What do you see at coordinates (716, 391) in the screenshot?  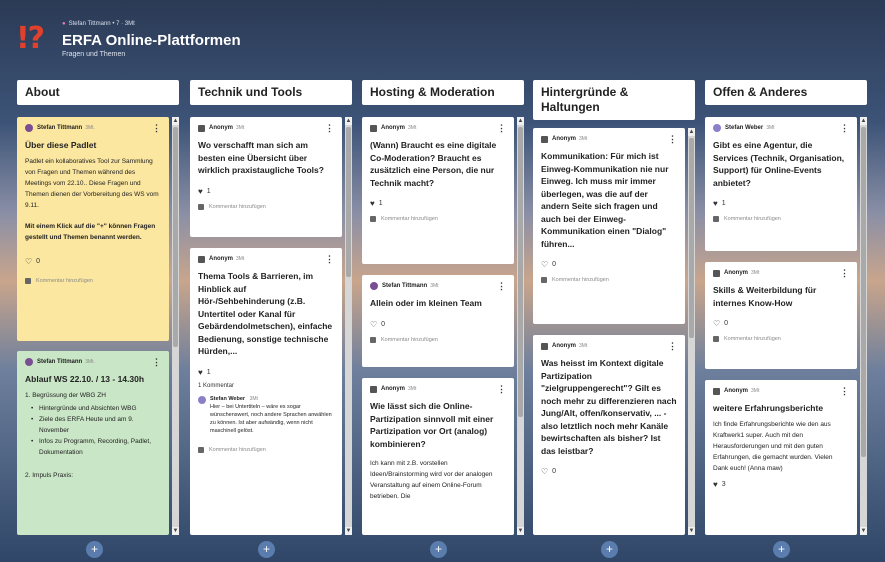 I see `avatar` at bounding box center [716, 391].